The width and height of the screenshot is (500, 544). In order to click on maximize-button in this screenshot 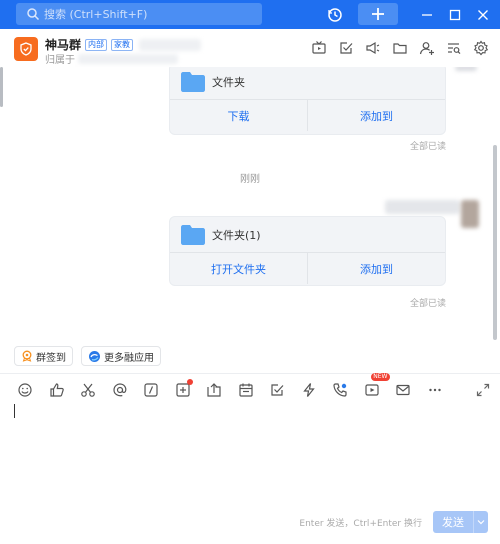, I will do `click(455, 14)`.